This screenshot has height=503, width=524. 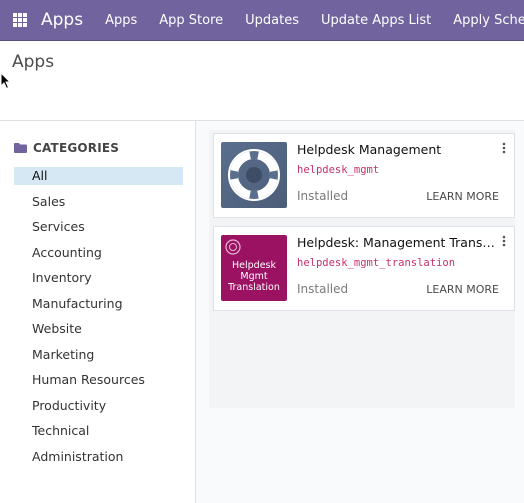 I want to click on category-accounting: Accounting, so click(x=98, y=257).